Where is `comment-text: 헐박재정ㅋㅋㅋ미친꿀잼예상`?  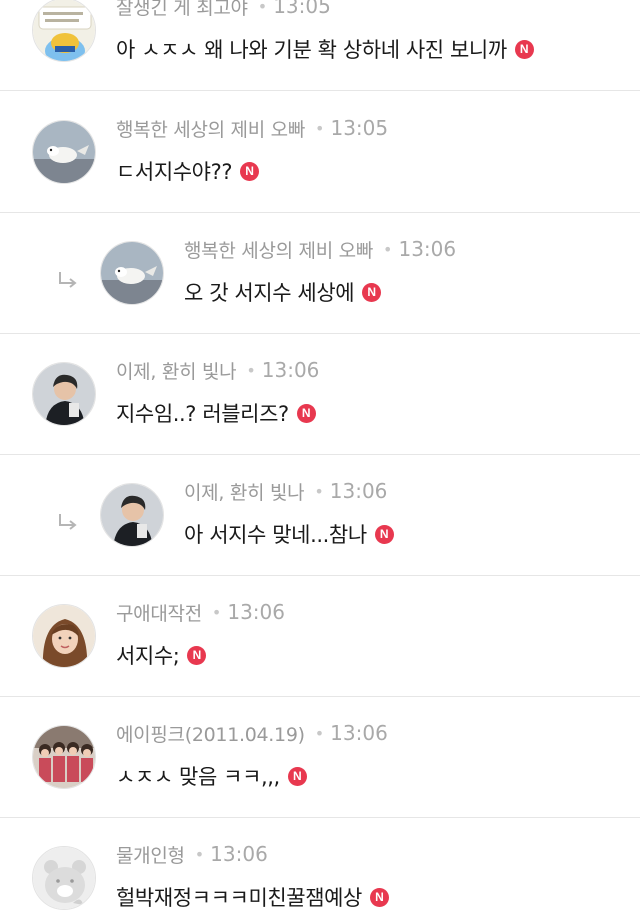
comment-text: 헐박재정ㅋㅋㅋ미친꿀잼예상 is located at coordinates (239, 898).